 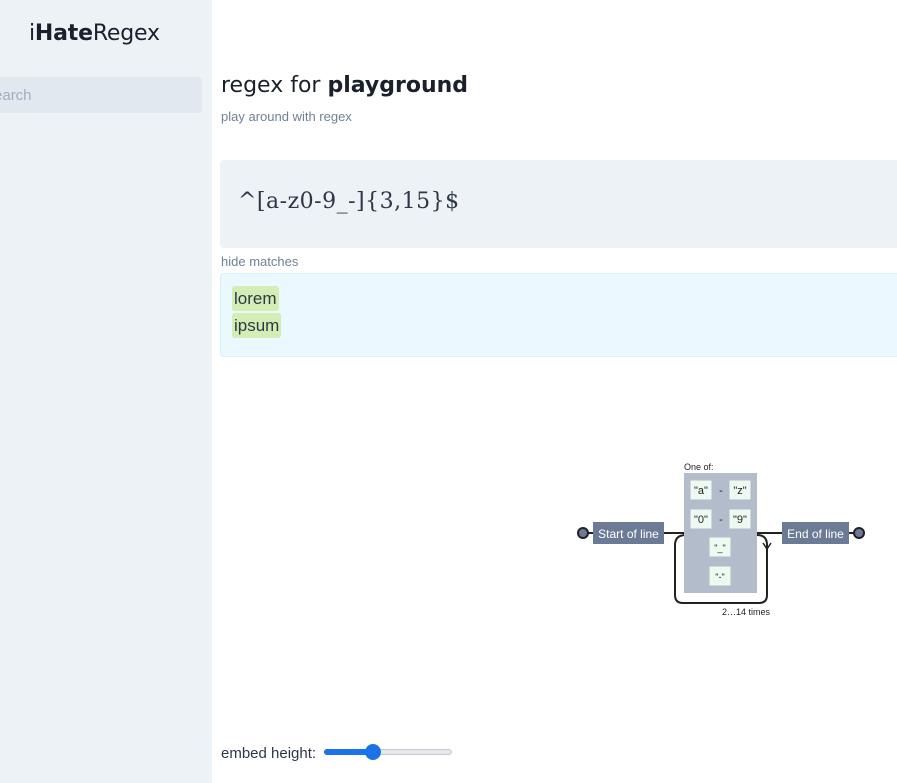 I want to click on slider-thumb, so click(x=373, y=752).